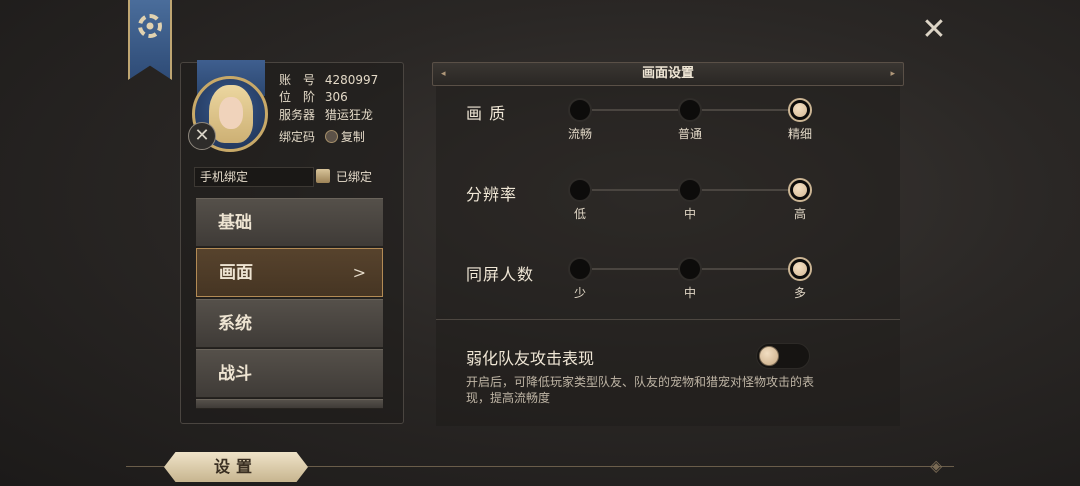 The width and height of the screenshot is (1080, 486). What do you see at coordinates (690, 110) in the screenshot?
I see `quality-option-normal` at bounding box center [690, 110].